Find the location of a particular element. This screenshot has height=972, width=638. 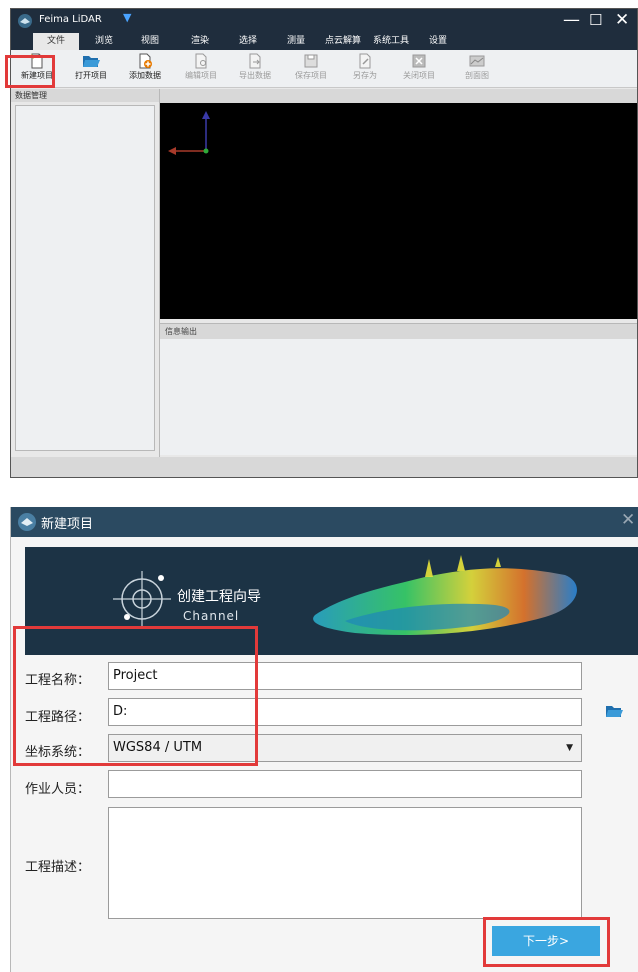

data-management-title: 数据管理 is located at coordinates (85, 95).